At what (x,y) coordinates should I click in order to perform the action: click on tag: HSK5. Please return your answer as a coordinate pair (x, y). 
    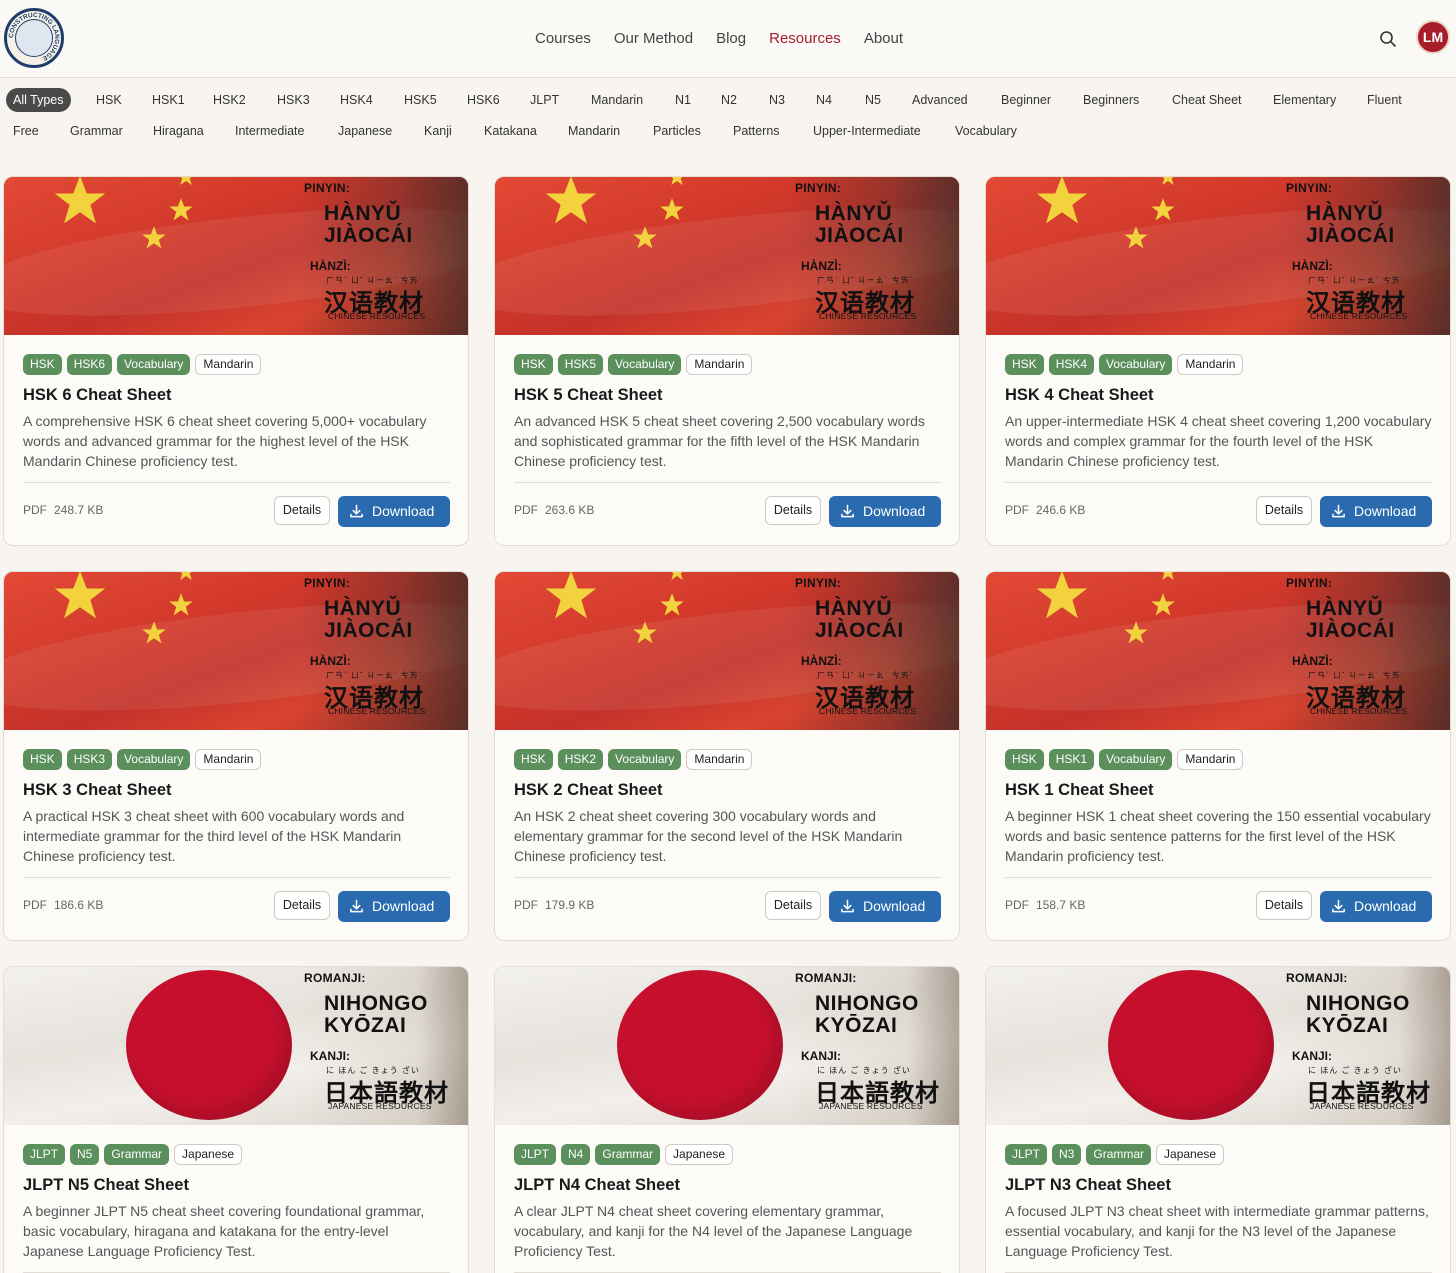
    Looking at the image, I should click on (580, 364).